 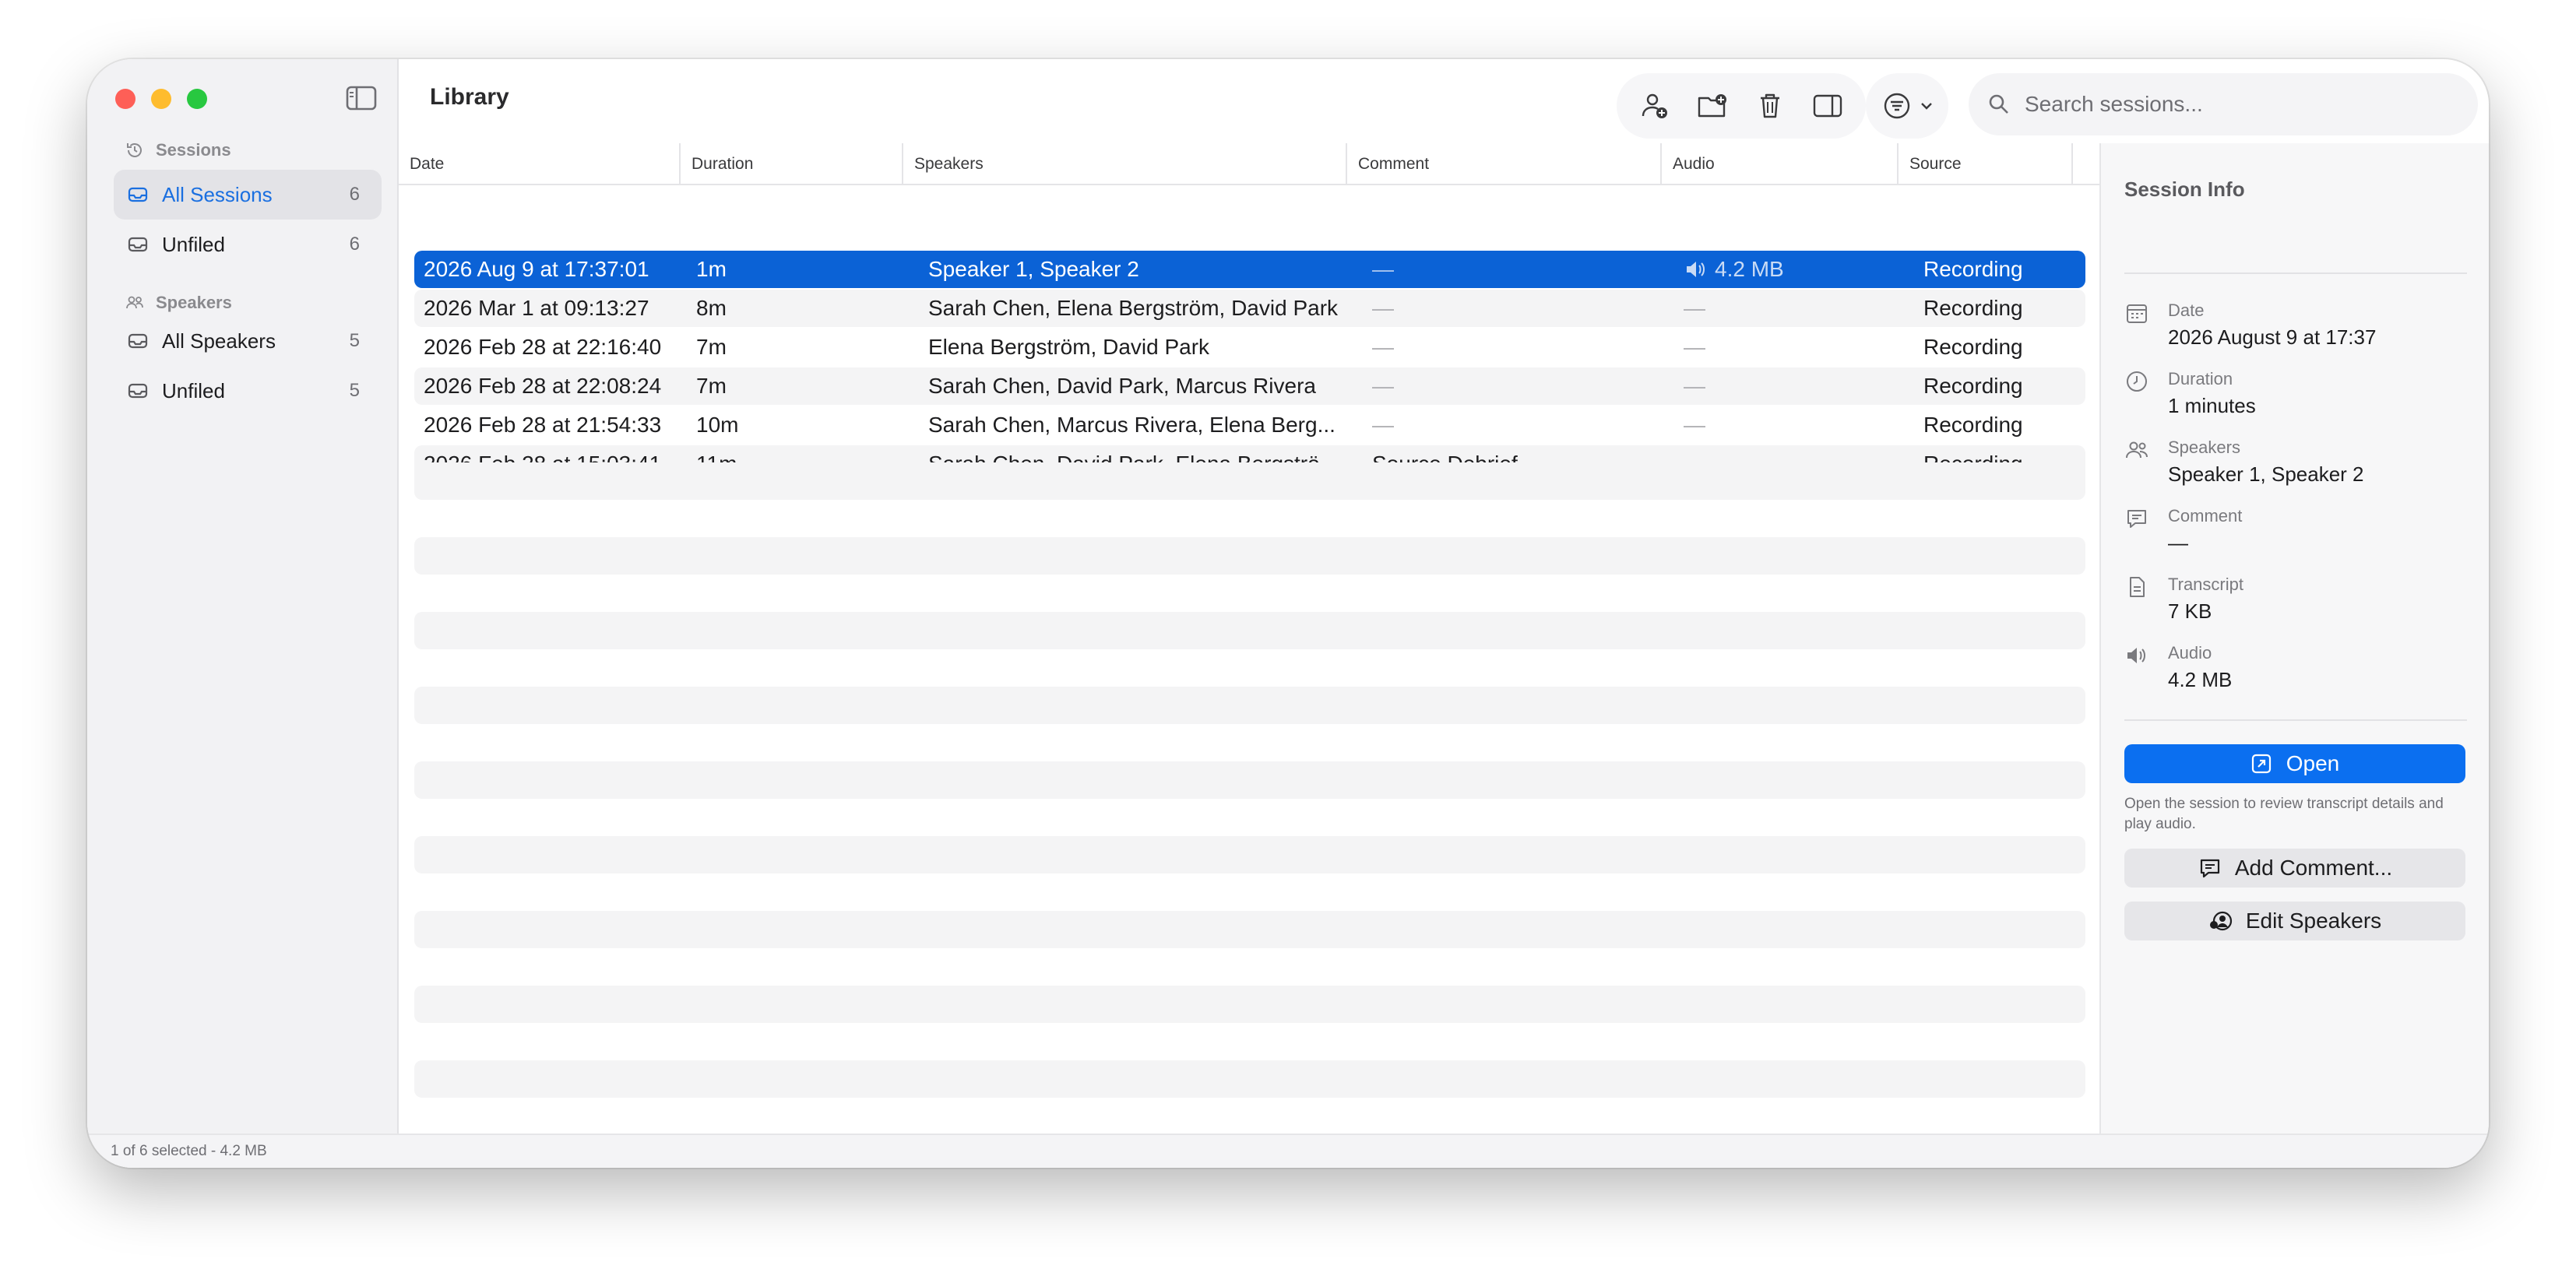 I want to click on close-window-button, so click(x=125, y=99).